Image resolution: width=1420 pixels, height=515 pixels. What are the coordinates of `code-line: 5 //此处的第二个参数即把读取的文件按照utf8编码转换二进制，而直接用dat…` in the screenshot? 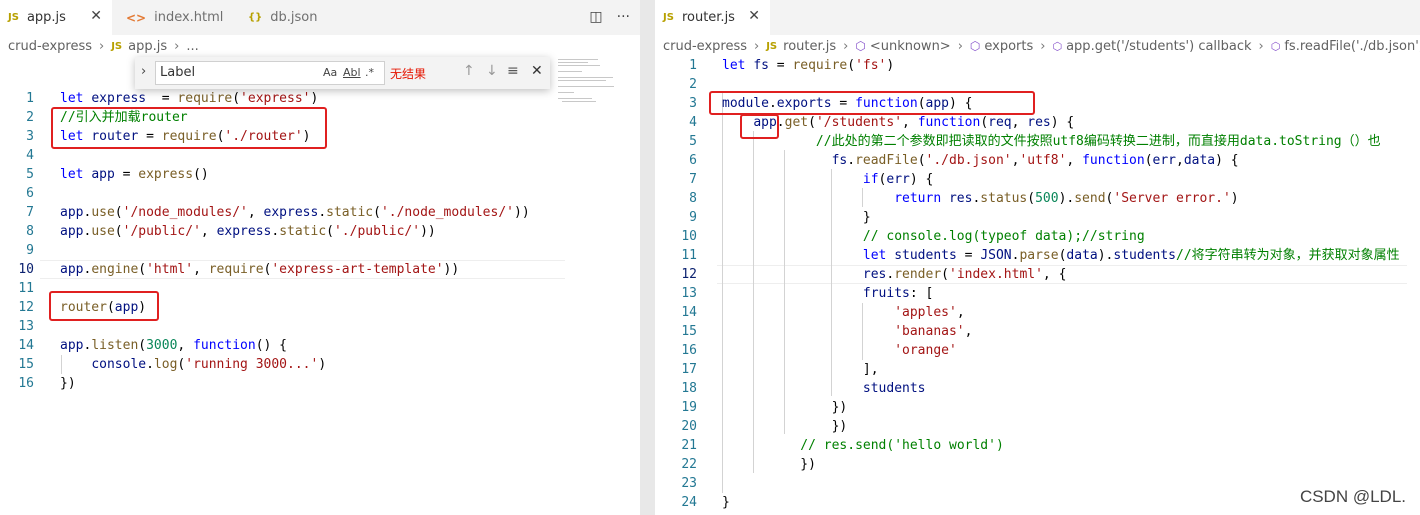 It's located at (1037, 141).